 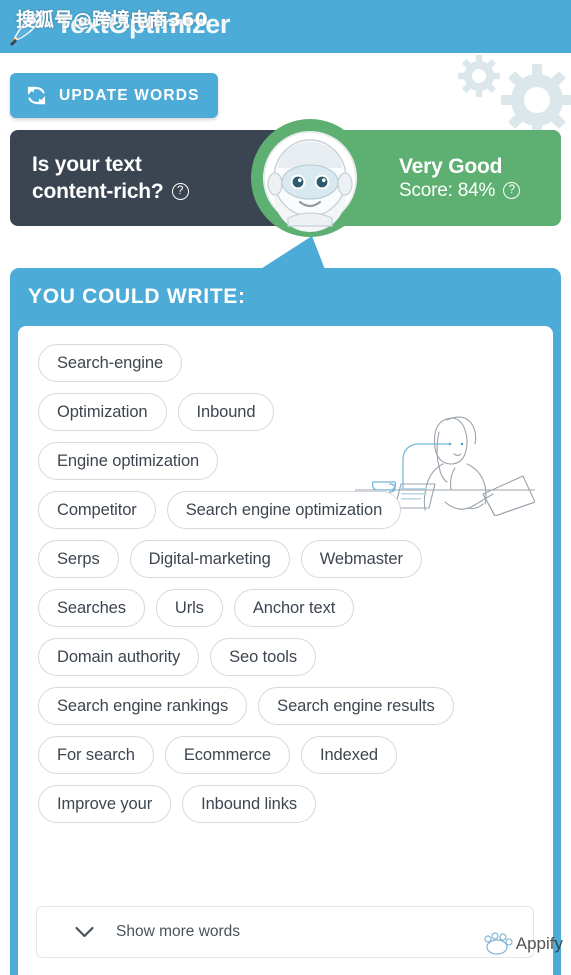 What do you see at coordinates (209, 559) in the screenshot?
I see `suggested-word-tag: Digital-marketing` at bounding box center [209, 559].